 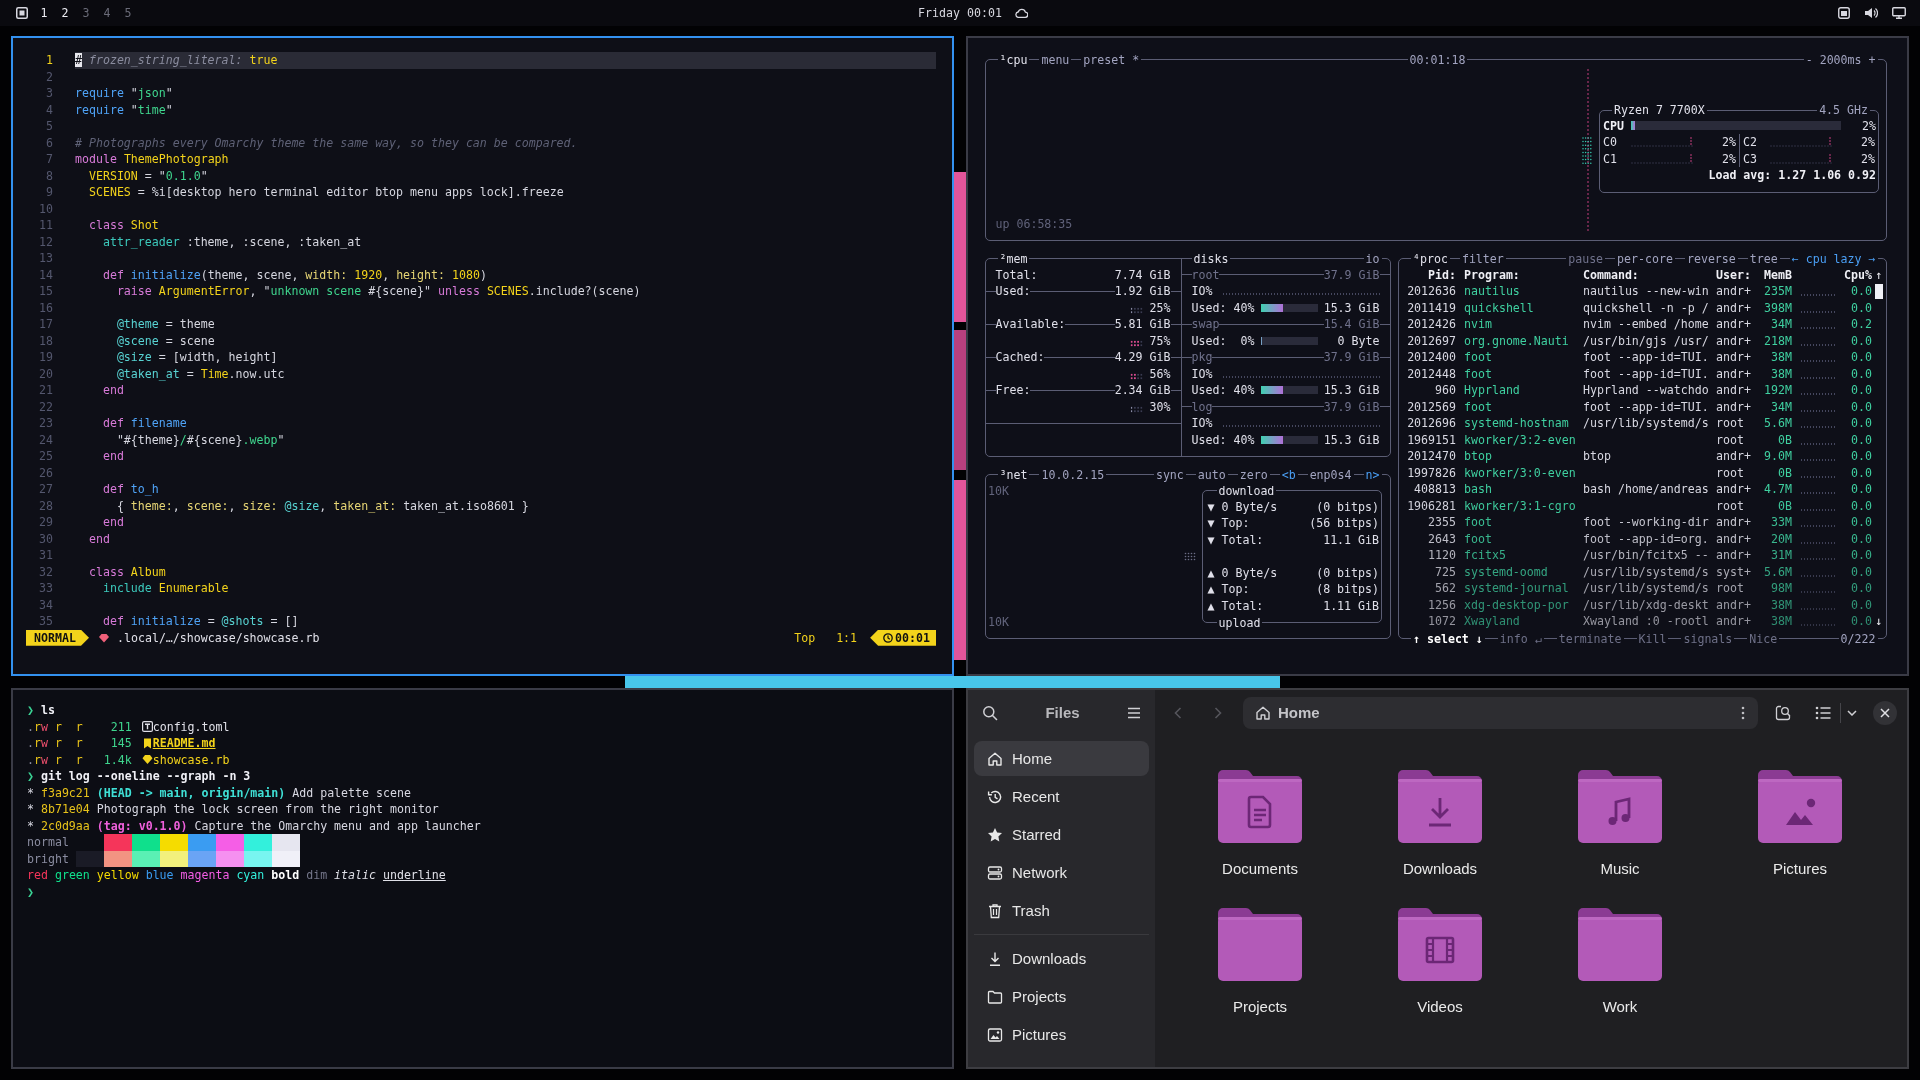 I want to click on process-id: 2012426, so click(x=1431, y=324).